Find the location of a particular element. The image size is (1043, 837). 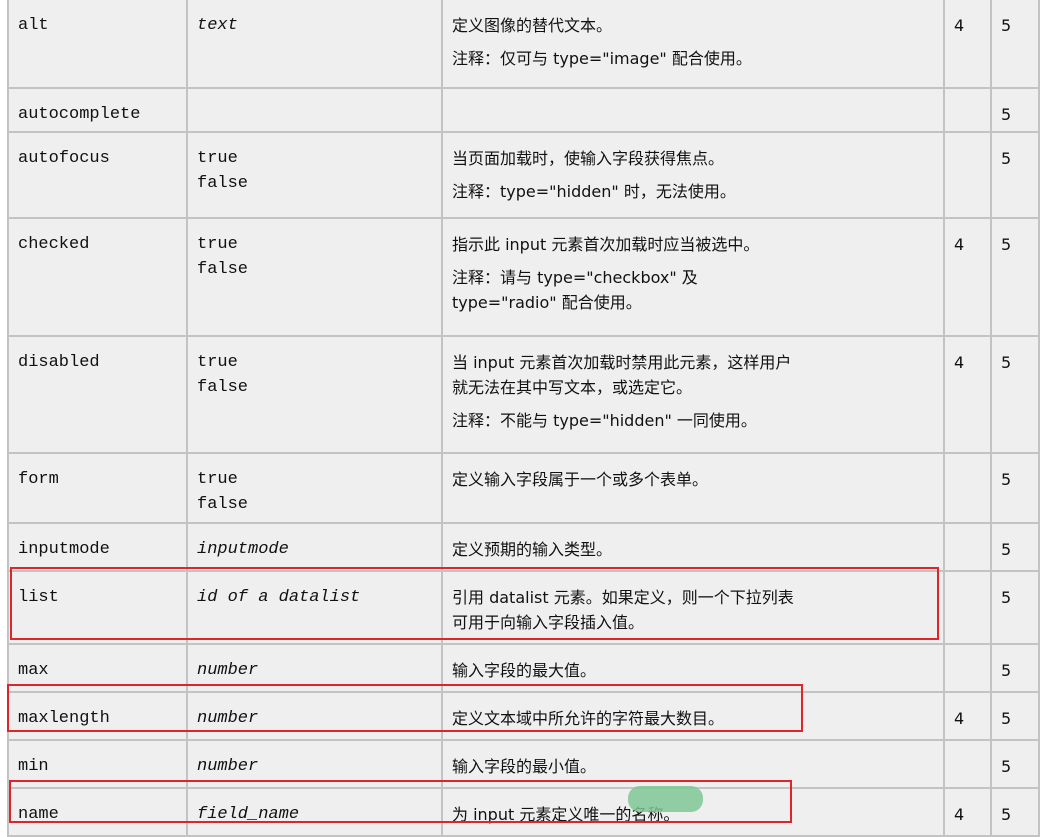

attribute-name: autofocus is located at coordinates (64, 158).